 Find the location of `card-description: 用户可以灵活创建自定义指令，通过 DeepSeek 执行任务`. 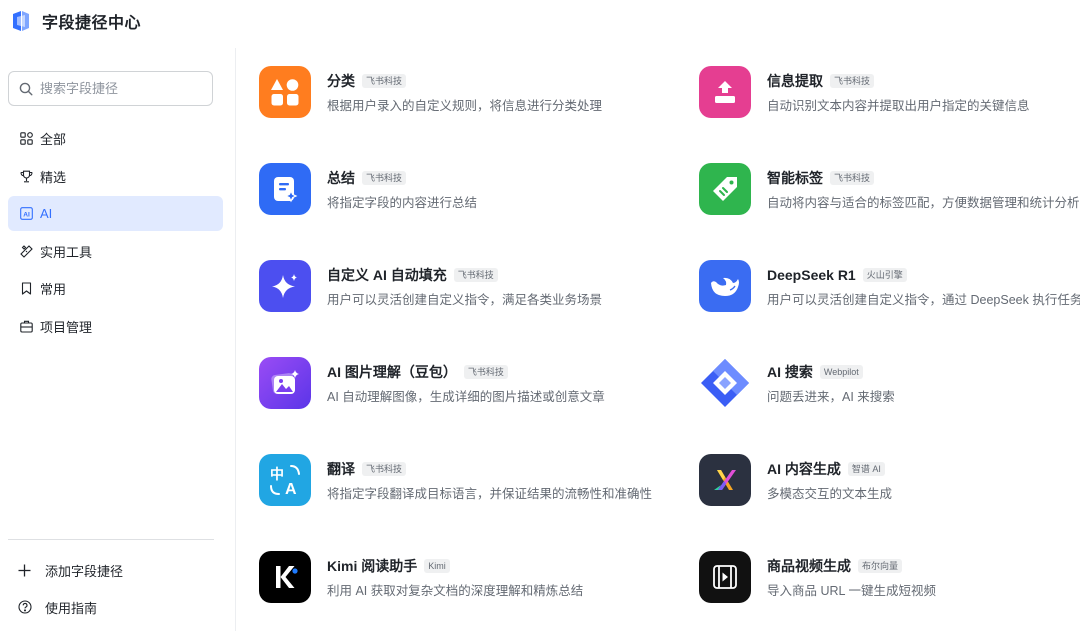

card-description: 用户可以灵活创建自定义指令，通过 DeepSeek 执行任务 is located at coordinates (923, 299).